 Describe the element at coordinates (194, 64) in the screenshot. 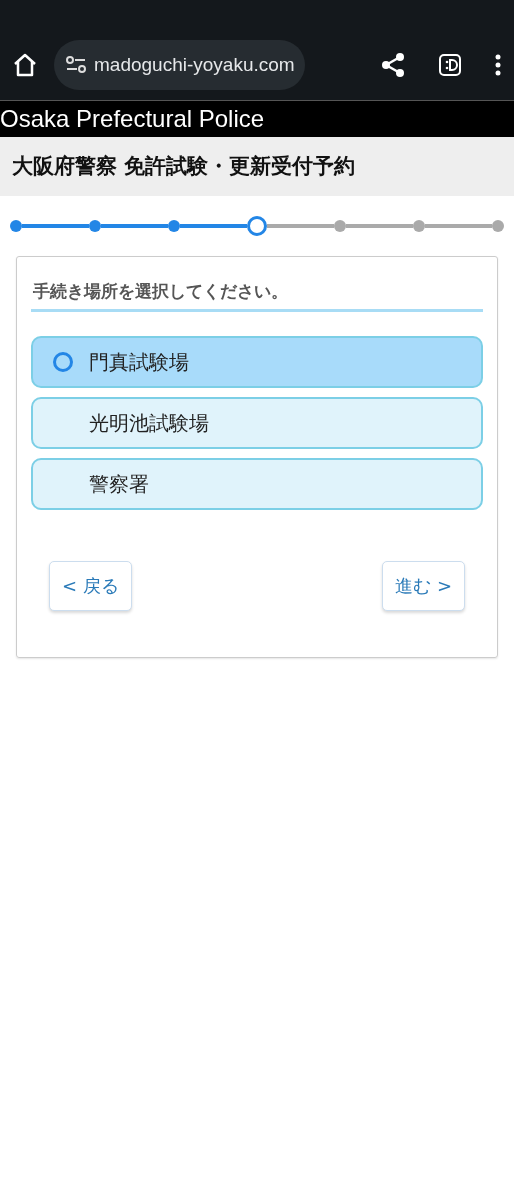

I see `url-text: madoguchi-yoyaku.com` at that location.